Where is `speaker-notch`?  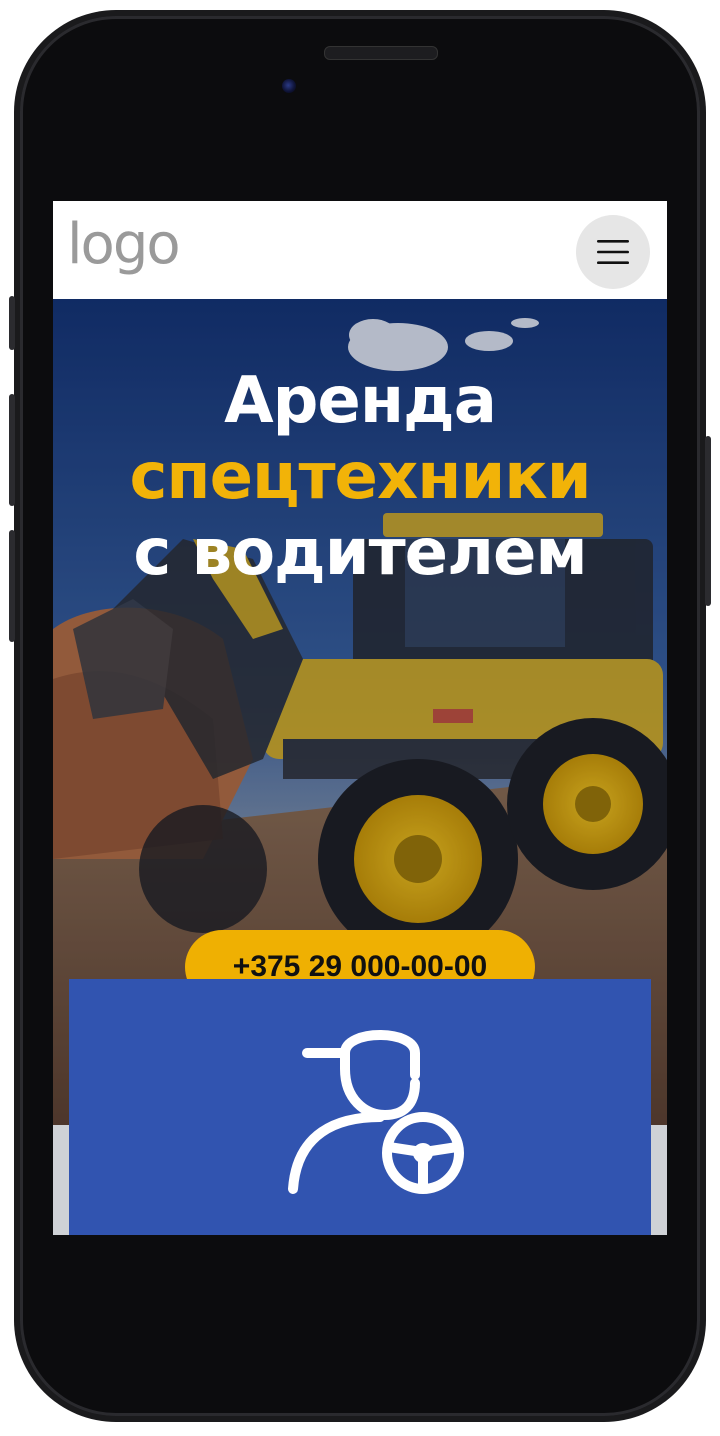 speaker-notch is located at coordinates (381, 53).